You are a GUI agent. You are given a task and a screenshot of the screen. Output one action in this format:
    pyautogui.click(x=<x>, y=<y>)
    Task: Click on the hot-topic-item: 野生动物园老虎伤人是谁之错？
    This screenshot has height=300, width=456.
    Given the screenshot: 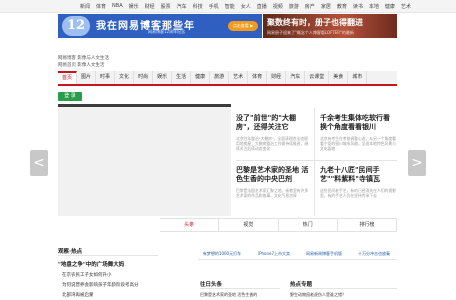 What is the action you would take?
    pyautogui.click(x=318, y=295)
    